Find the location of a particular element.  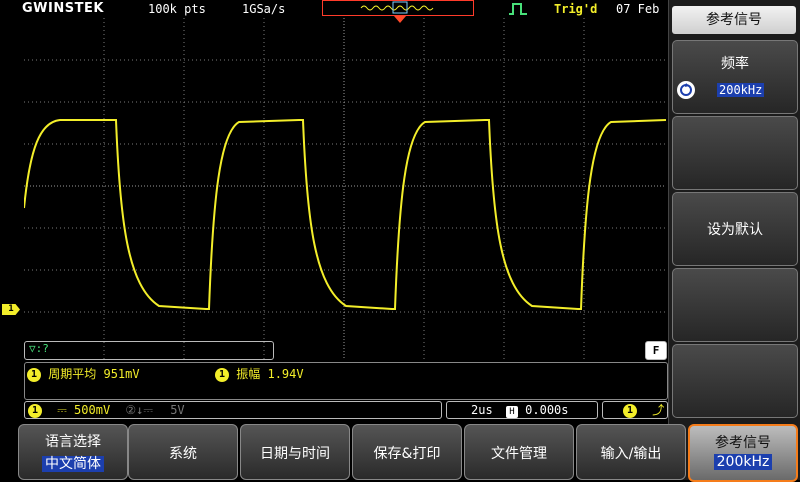

sample-rate: 1GSa/s is located at coordinates (264, 9).